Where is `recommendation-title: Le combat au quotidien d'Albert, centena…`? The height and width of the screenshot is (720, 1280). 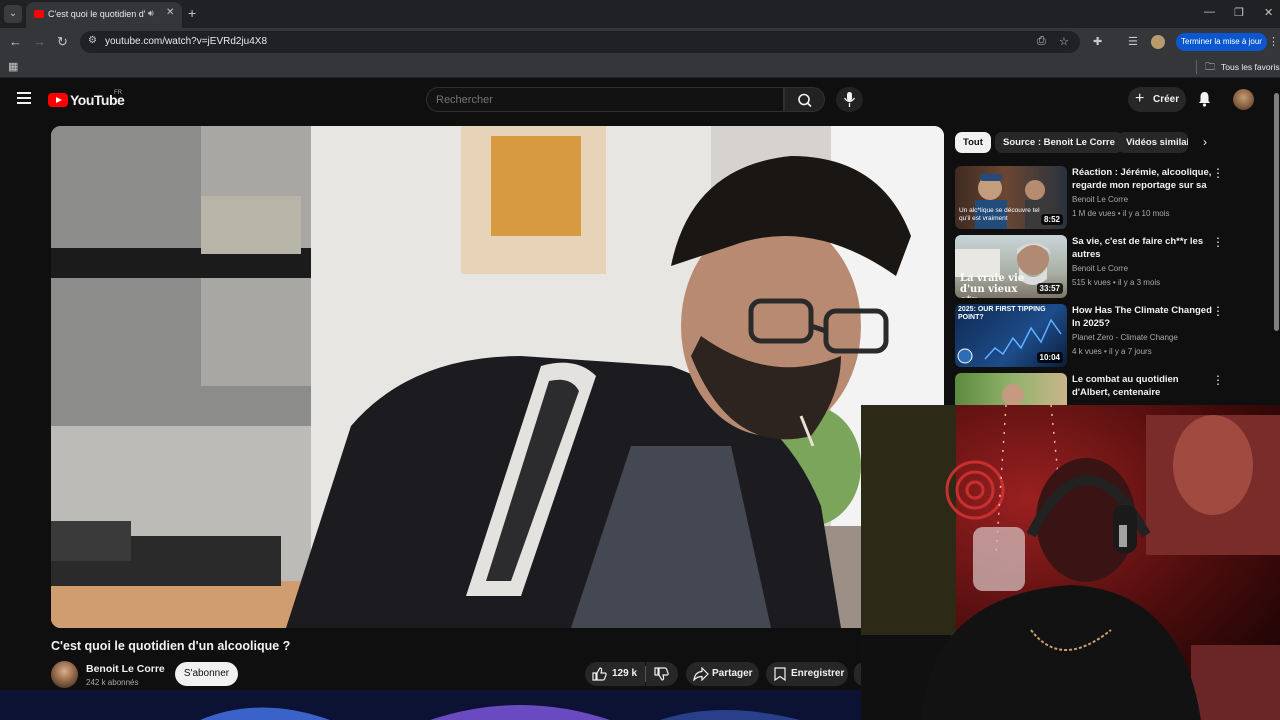 recommendation-title: Le combat au quotidien d'Albert, centena… is located at coordinates (1143, 386).